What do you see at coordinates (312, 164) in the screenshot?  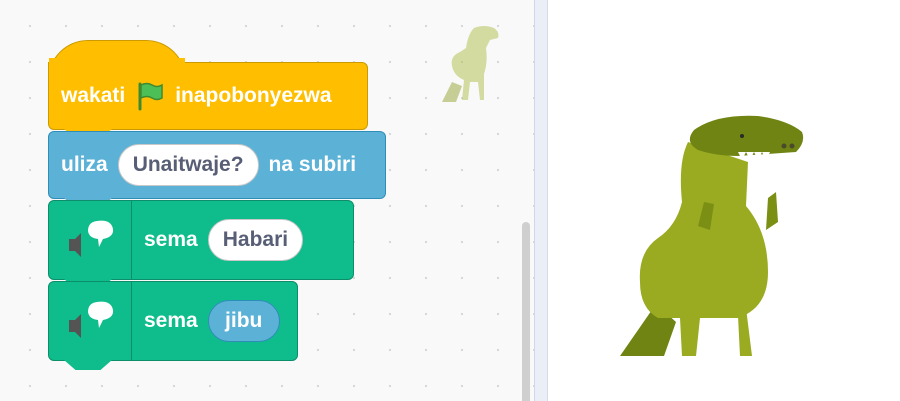 I see `ask-label-after: na subiri` at bounding box center [312, 164].